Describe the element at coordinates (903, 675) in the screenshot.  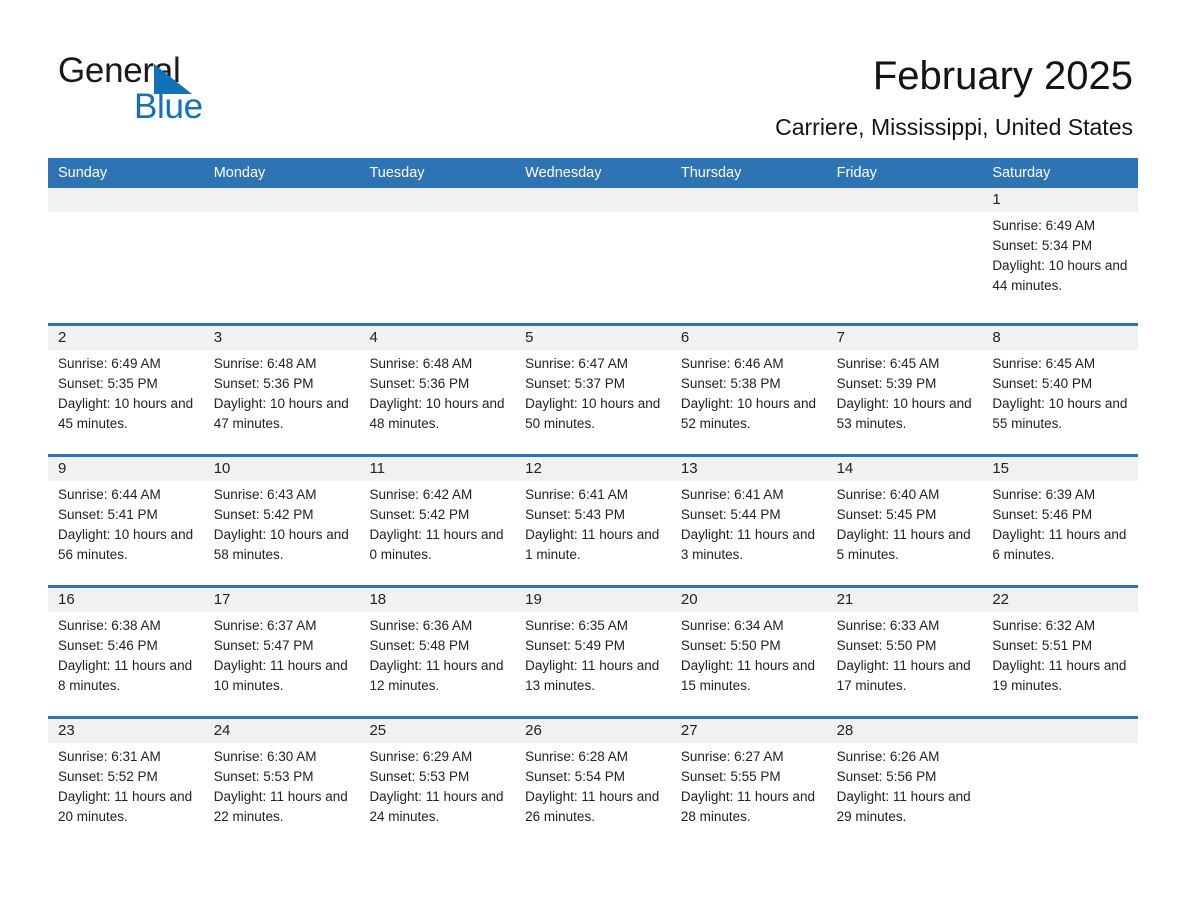
I see `daylight-text: Daylight: 11 hours and 17 minutes.` at that location.